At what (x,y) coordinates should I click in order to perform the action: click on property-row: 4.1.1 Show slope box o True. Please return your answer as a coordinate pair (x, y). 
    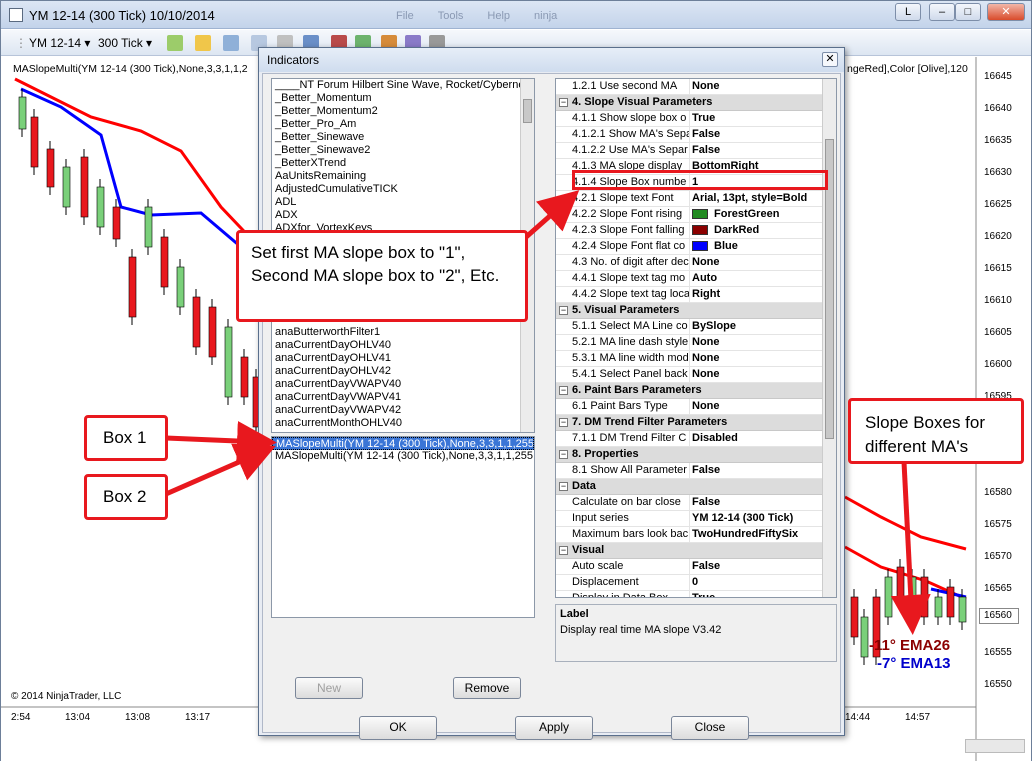
    Looking at the image, I should click on (696, 119).